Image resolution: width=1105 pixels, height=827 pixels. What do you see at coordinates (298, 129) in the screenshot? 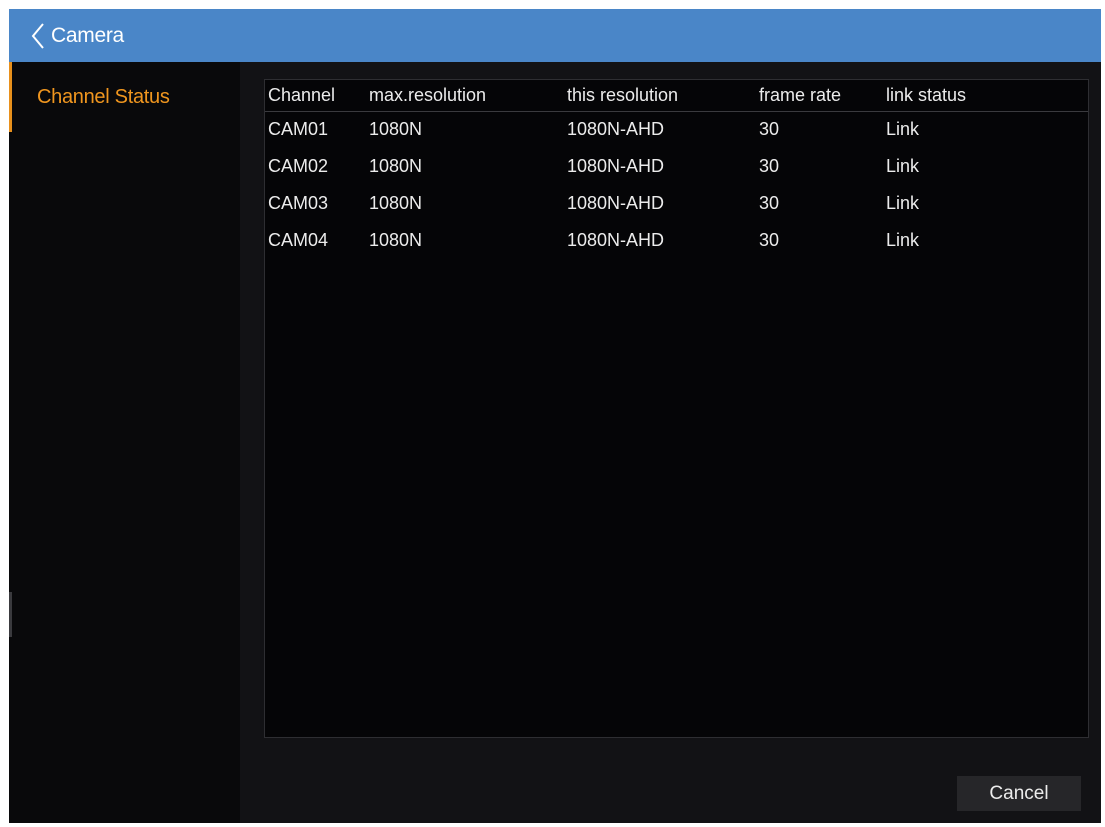
I see `cell-channel: CAM01` at bounding box center [298, 129].